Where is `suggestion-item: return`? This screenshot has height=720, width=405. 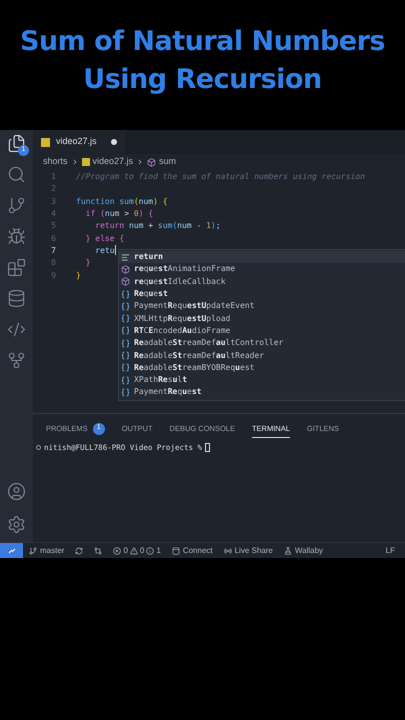
suggestion-item: return is located at coordinates (262, 257).